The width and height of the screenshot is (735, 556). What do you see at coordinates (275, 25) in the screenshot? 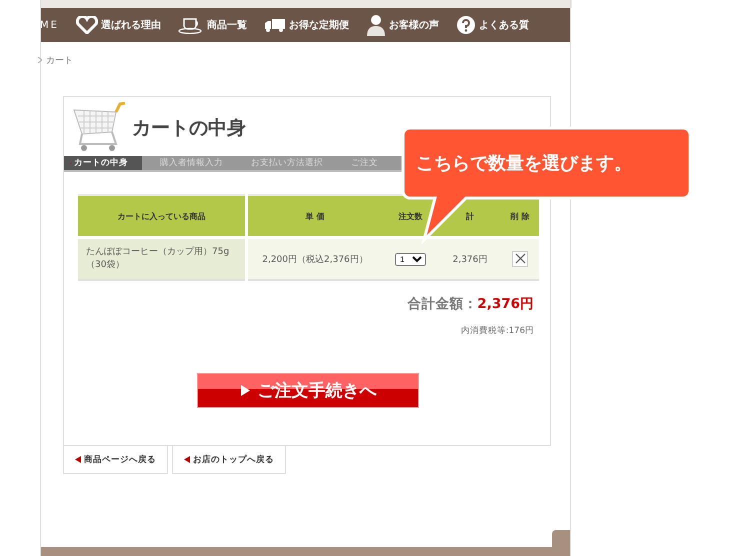
I see `truck-icon` at bounding box center [275, 25].